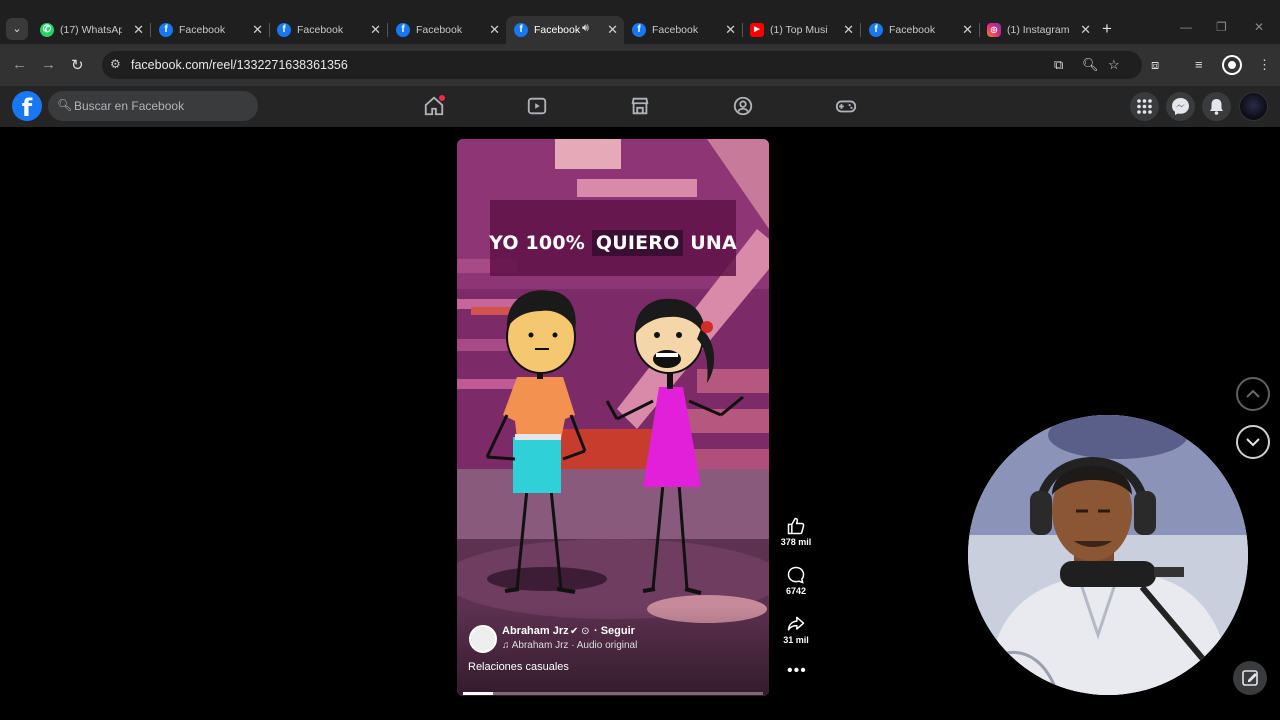 The height and width of the screenshot is (720, 1280). I want to click on notifications-button, so click(1216, 106).